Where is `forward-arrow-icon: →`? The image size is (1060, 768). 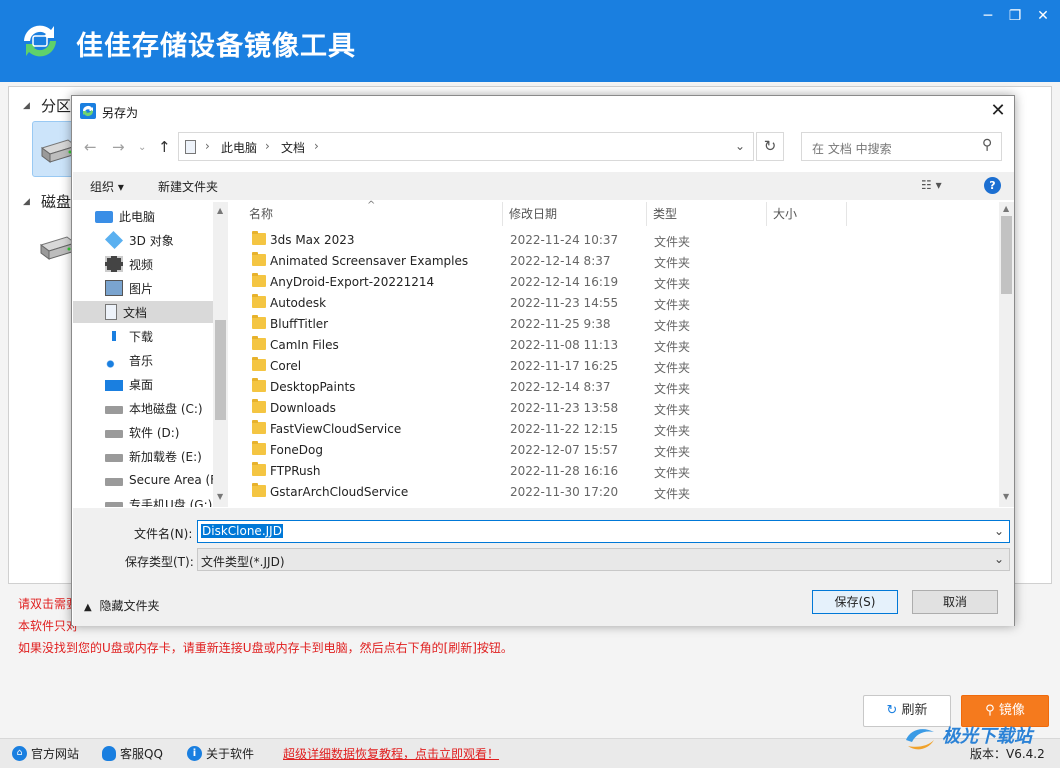
forward-arrow-icon: → is located at coordinates (118, 147).